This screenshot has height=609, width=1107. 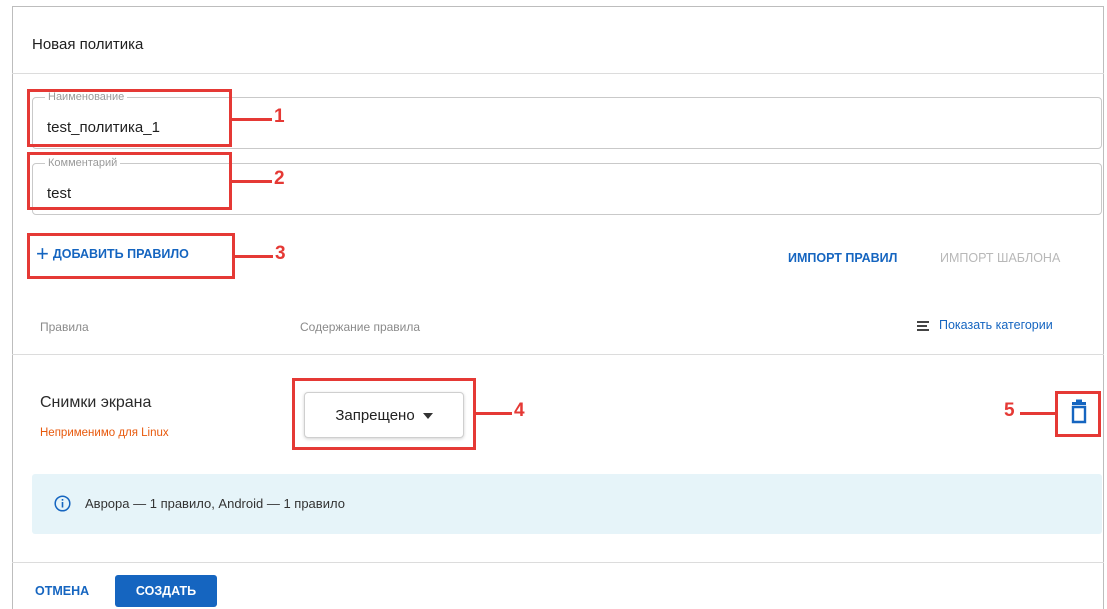 I want to click on annotation-number-3: 3, so click(x=280, y=253).